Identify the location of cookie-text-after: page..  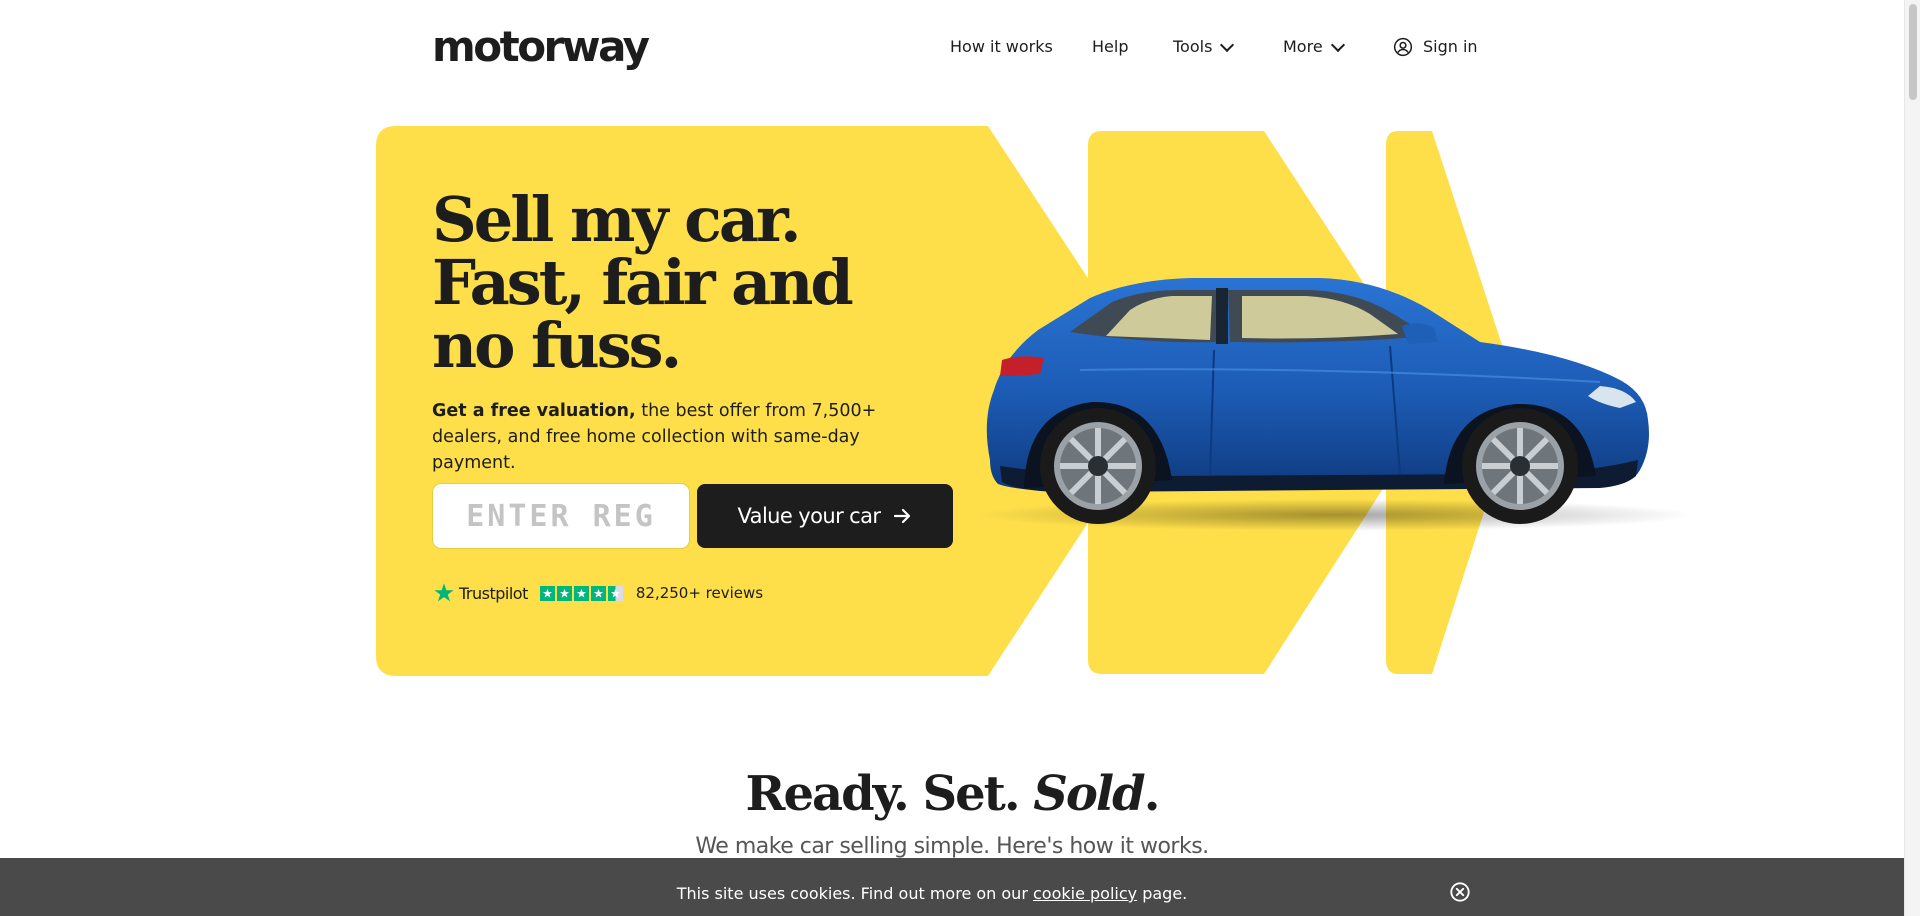
(1162, 893).